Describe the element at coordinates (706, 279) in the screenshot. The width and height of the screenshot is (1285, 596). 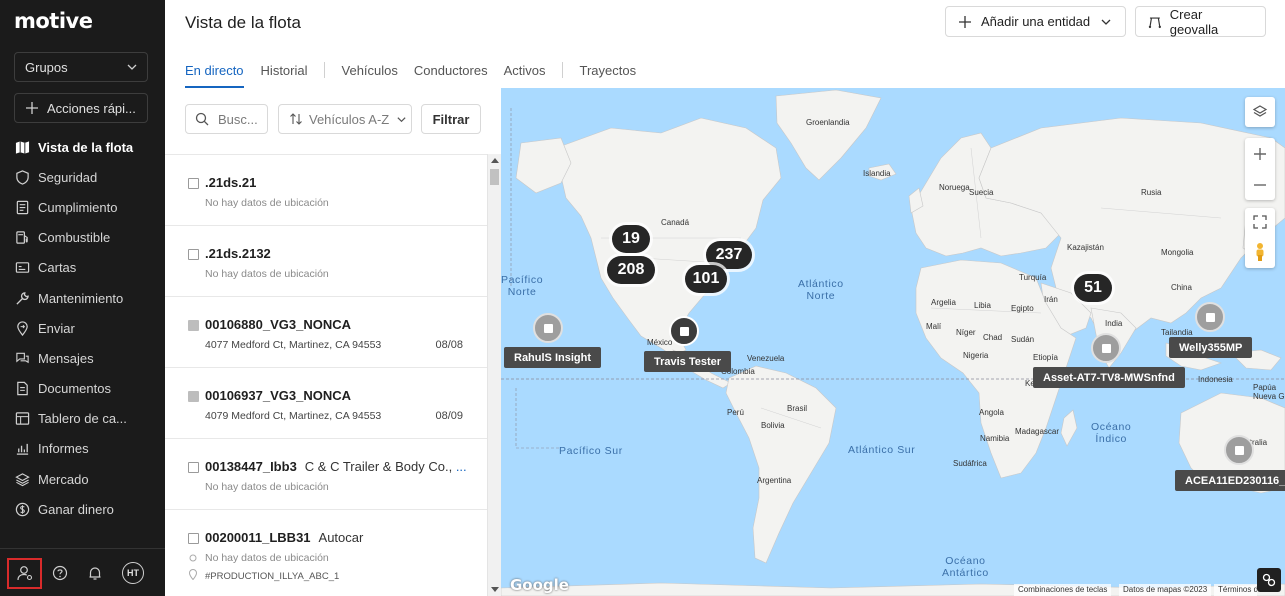
I see `vehicle-cluster: 101` at that location.